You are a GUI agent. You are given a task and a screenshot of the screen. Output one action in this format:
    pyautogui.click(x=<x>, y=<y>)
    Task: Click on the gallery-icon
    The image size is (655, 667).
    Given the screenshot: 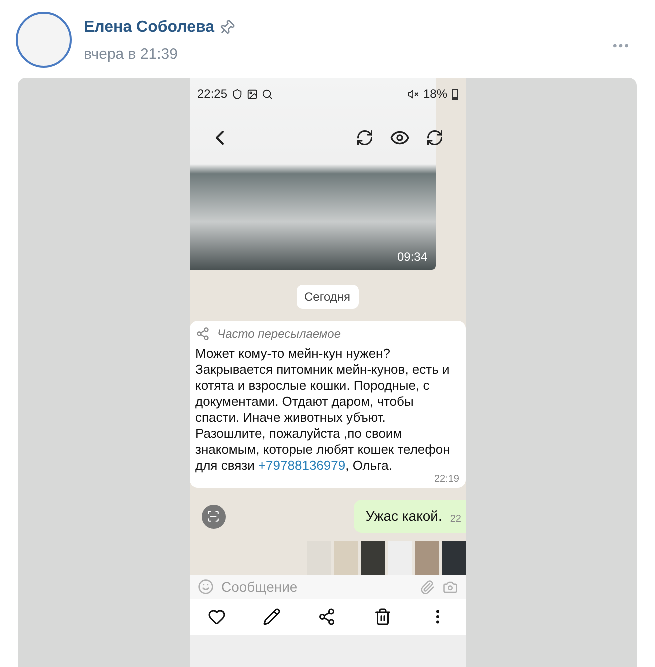 What is the action you would take?
    pyautogui.click(x=252, y=94)
    